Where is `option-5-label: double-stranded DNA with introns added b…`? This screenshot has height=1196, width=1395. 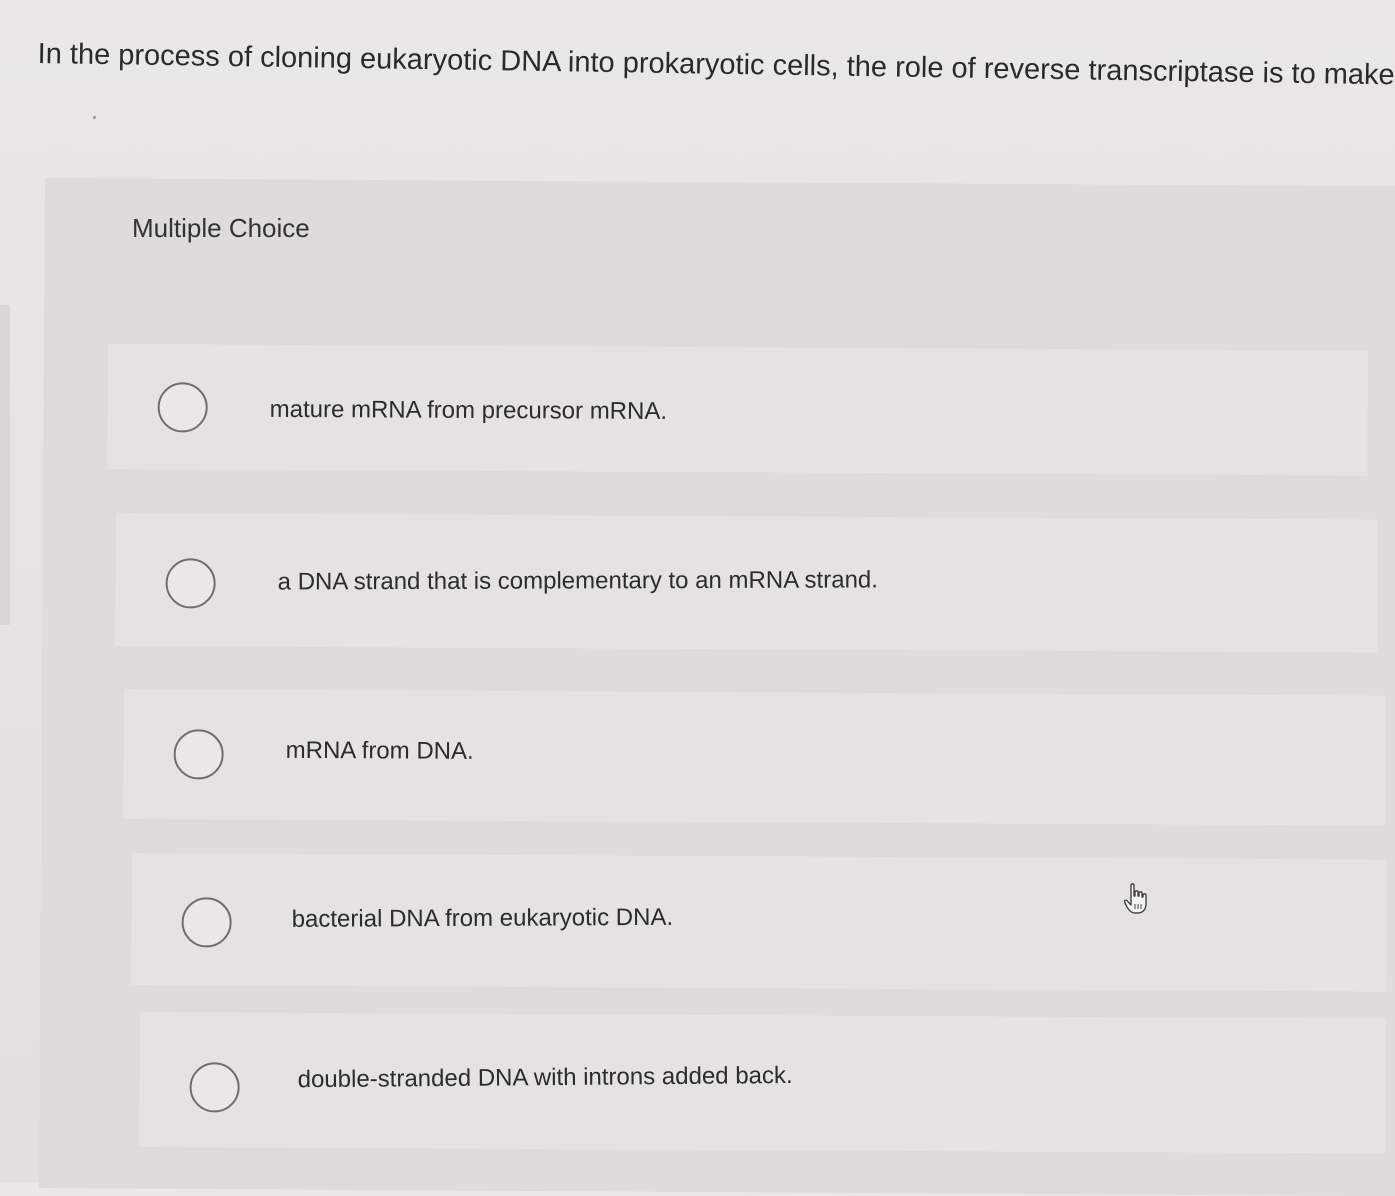
option-5-label: double-stranded DNA with introns added b… is located at coordinates (545, 1077).